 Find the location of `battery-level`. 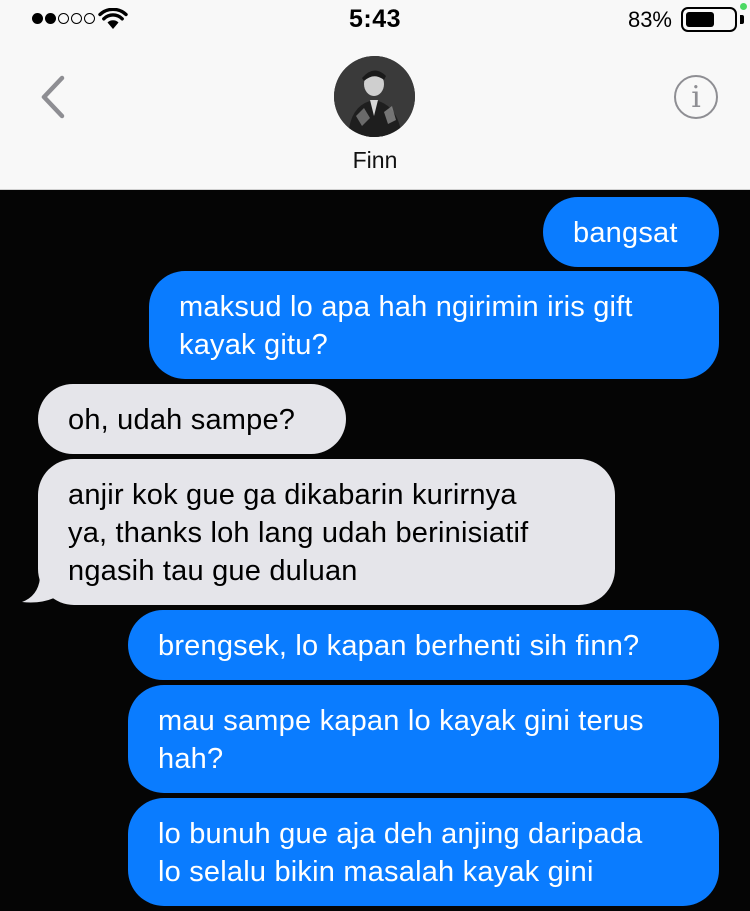

battery-level is located at coordinates (700, 19).